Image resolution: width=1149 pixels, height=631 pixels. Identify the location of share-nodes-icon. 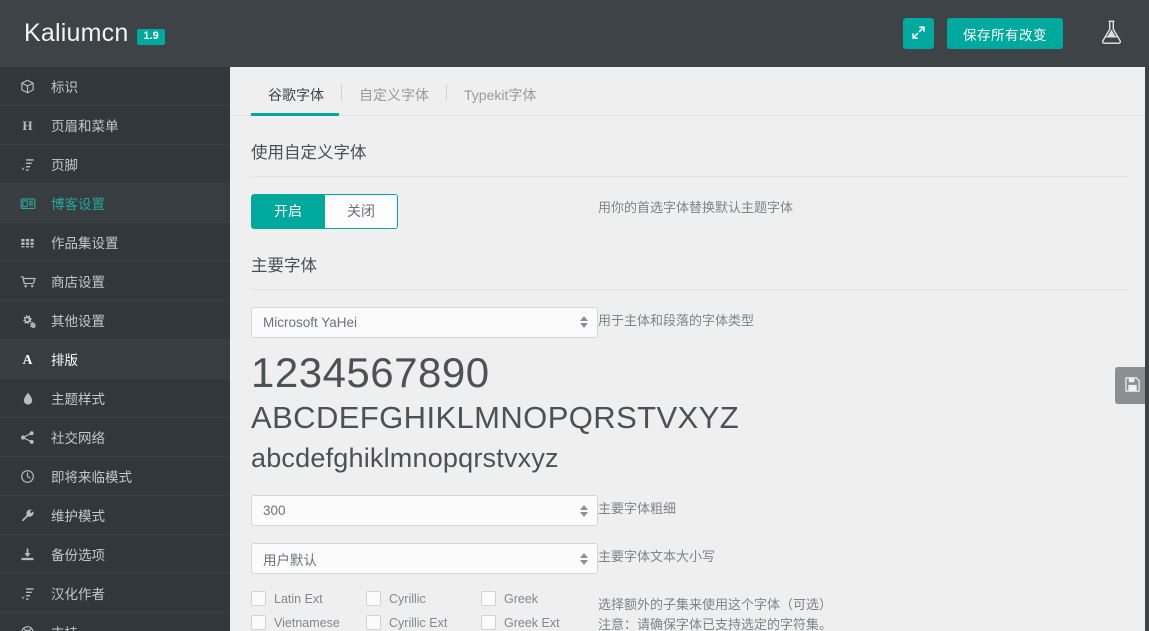
(27, 437).